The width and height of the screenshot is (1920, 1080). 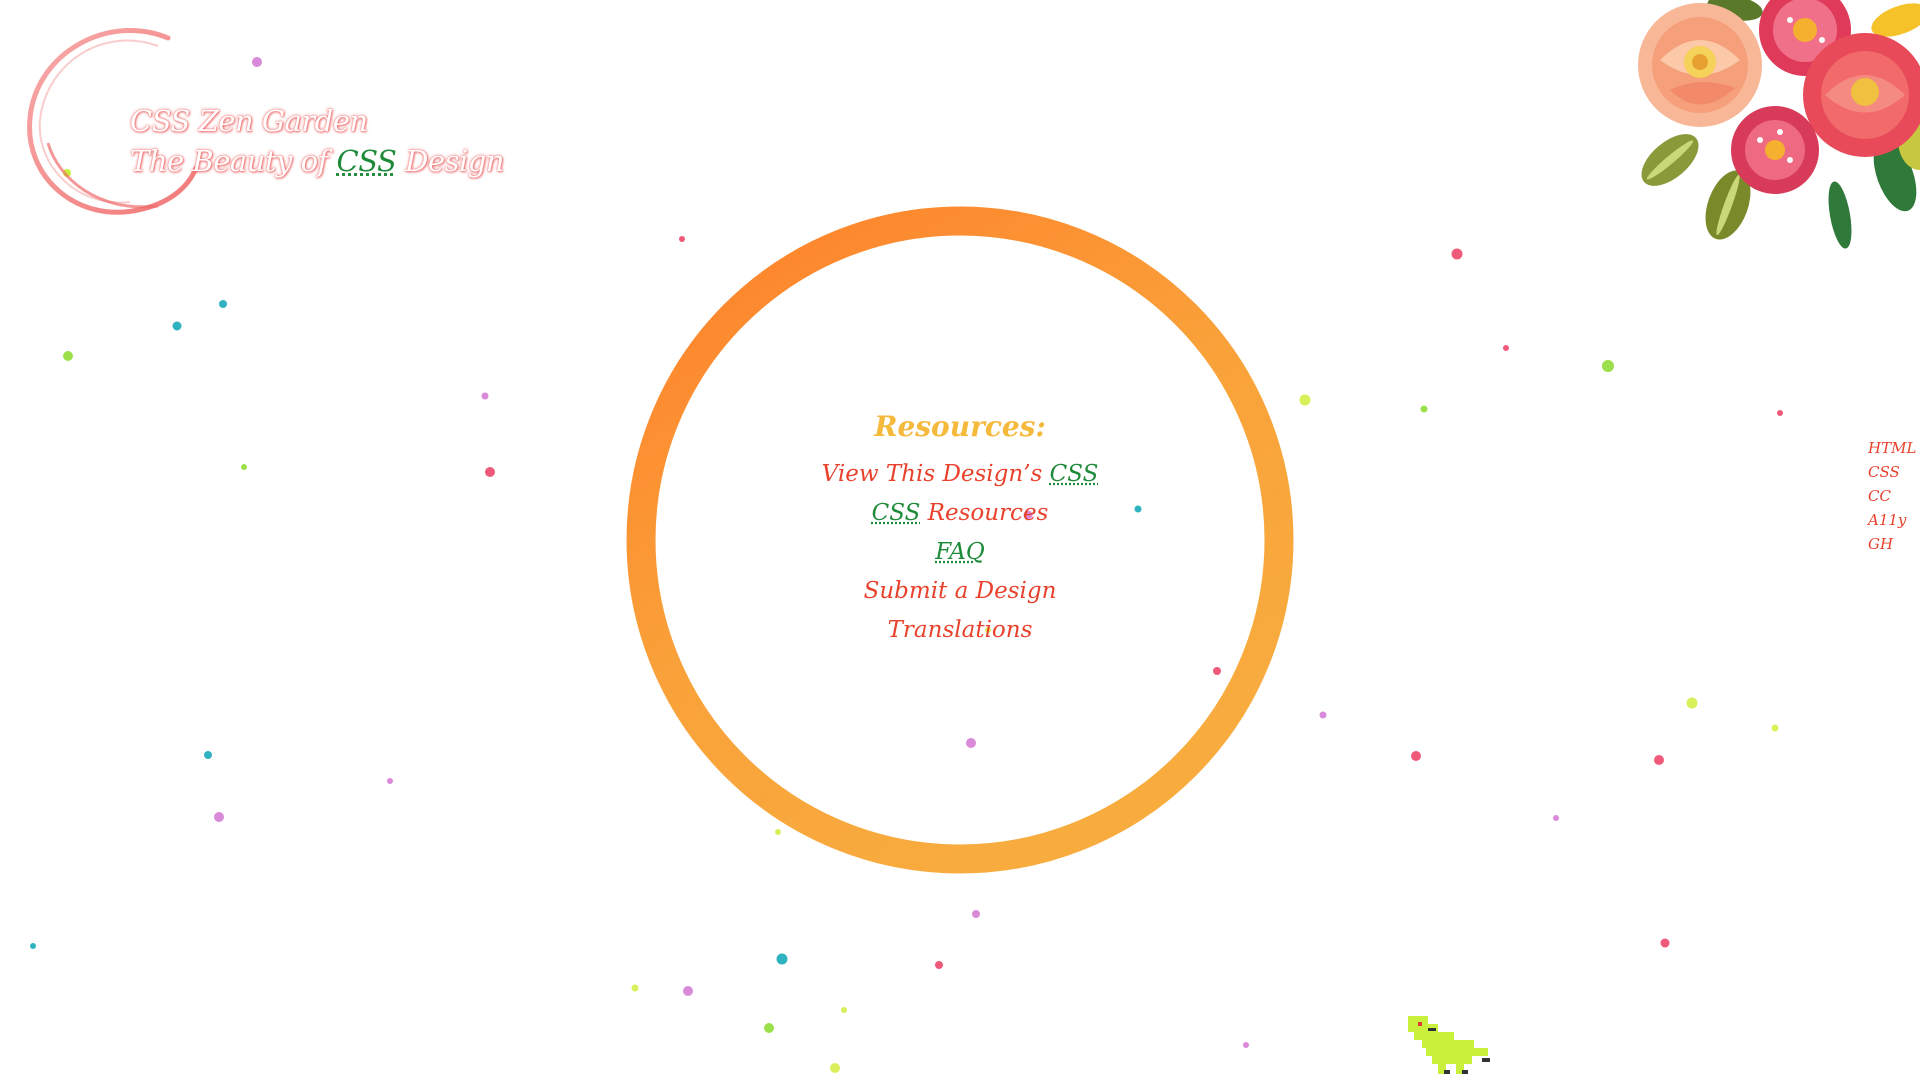 I want to click on side-link-item: A11y, so click(x=1892, y=520).